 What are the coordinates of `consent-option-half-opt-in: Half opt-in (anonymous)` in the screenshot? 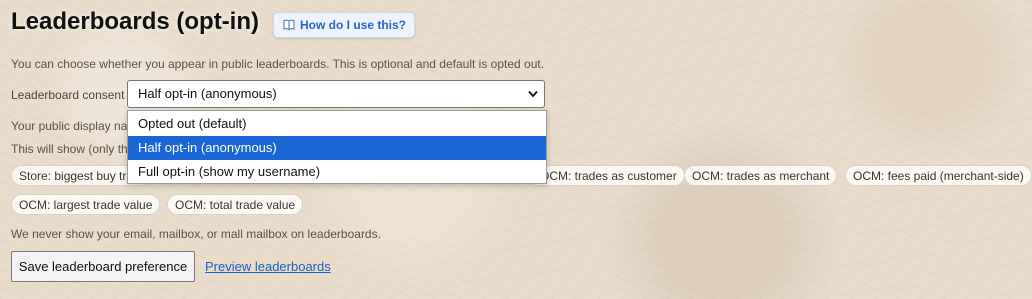 It's located at (337, 148).